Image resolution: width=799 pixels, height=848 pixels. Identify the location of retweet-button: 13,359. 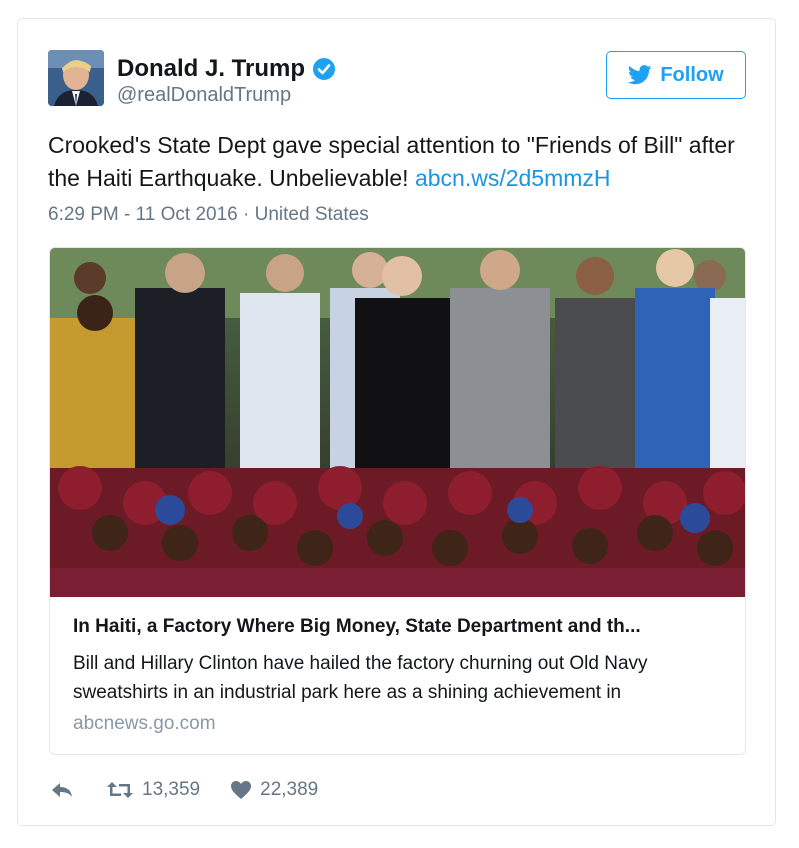
(153, 790).